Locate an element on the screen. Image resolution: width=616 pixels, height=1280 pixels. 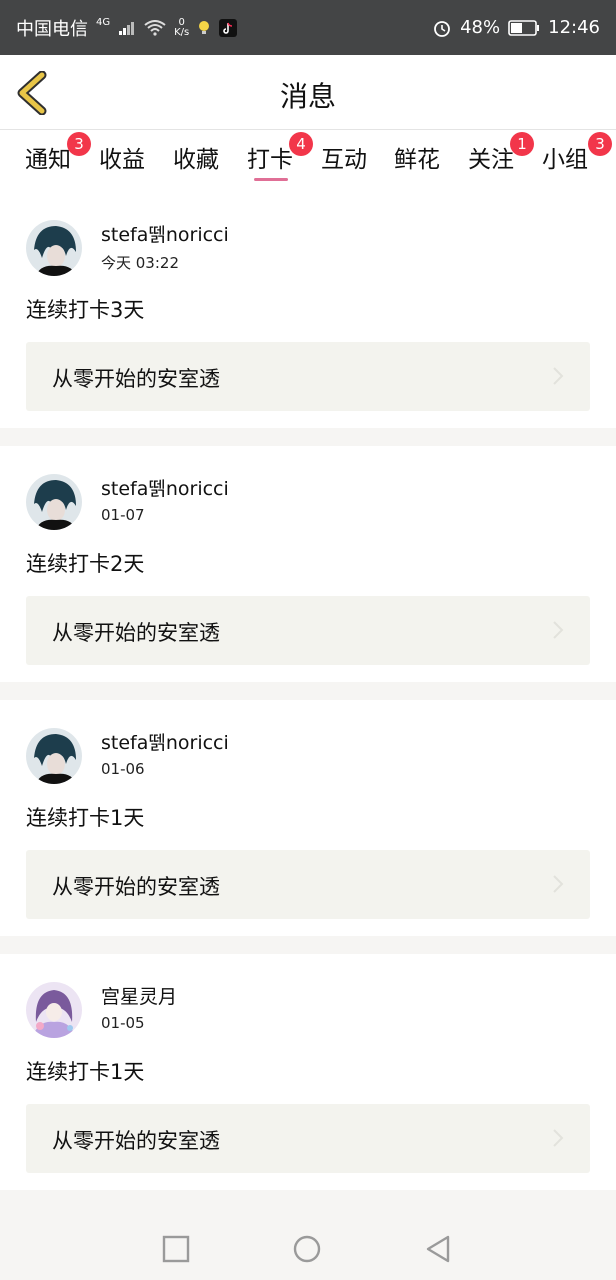
tab-bar: 通知 3 收益 收藏 打卡 4 互动 鲜花 关注 1 小组 3 is located at coordinates (308, 161).